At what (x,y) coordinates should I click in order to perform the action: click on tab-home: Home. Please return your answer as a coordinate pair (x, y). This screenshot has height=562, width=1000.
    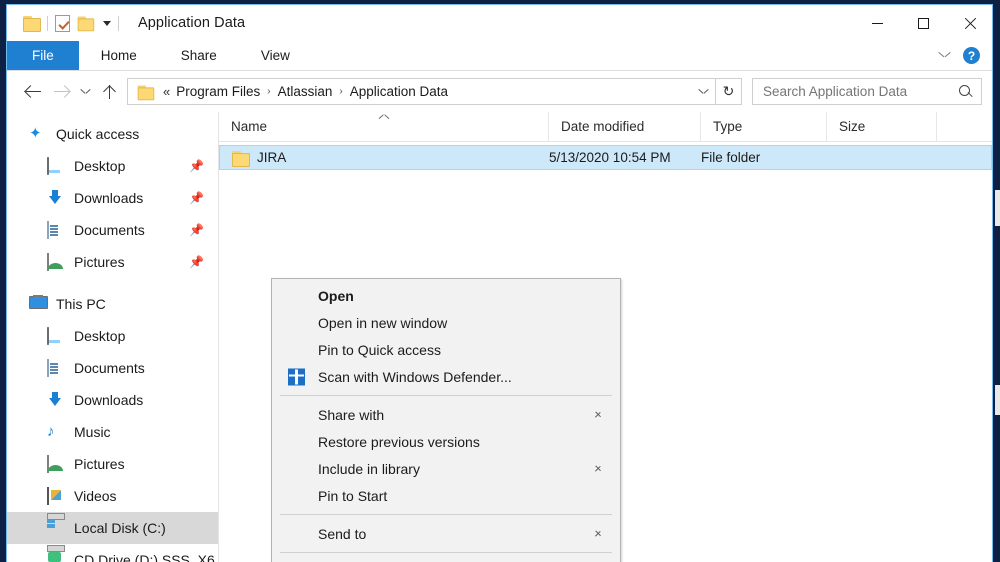
    Looking at the image, I should click on (119, 55).